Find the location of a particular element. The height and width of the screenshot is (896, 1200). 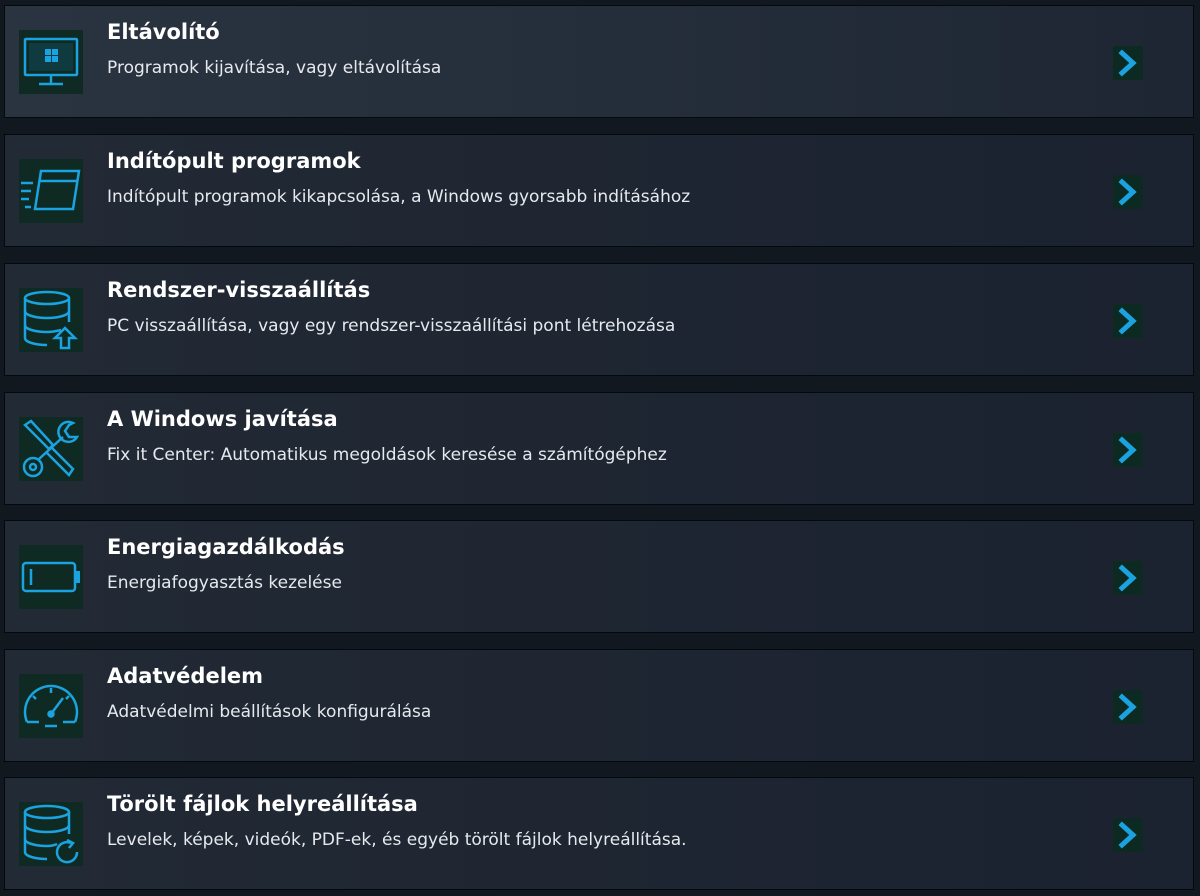

item-title: Adatvédelem is located at coordinates (185, 676).